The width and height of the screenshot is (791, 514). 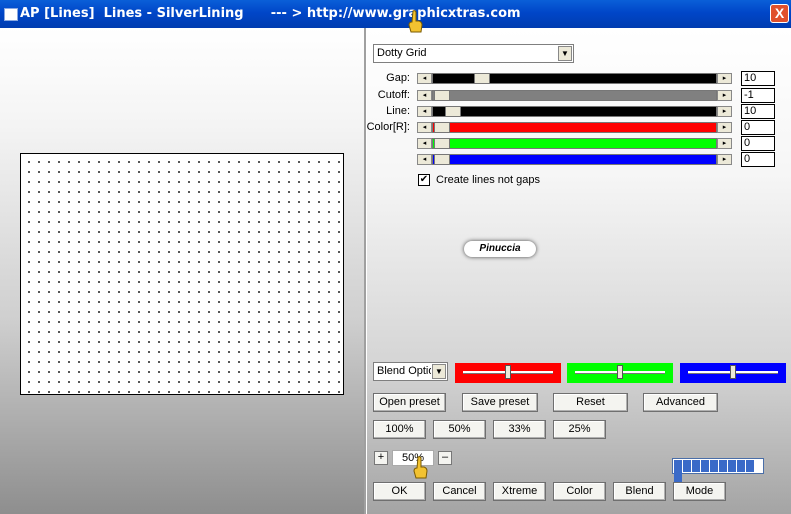 What do you see at coordinates (519, 429) in the screenshot?
I see `zoom-33-button: 33%` at bounding box center [519, 429].